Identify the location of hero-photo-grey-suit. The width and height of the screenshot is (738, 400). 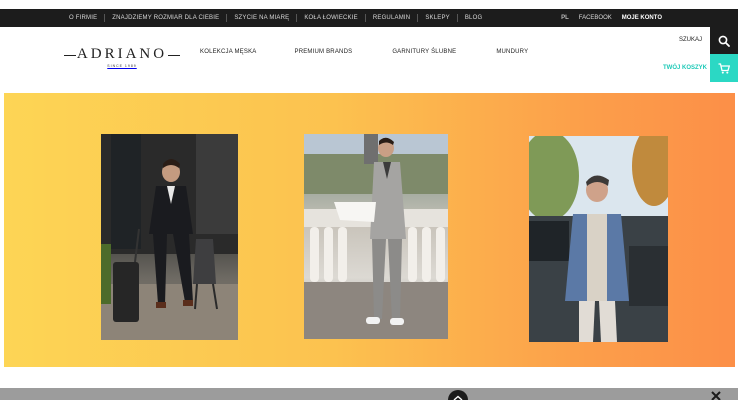
(376, 236).